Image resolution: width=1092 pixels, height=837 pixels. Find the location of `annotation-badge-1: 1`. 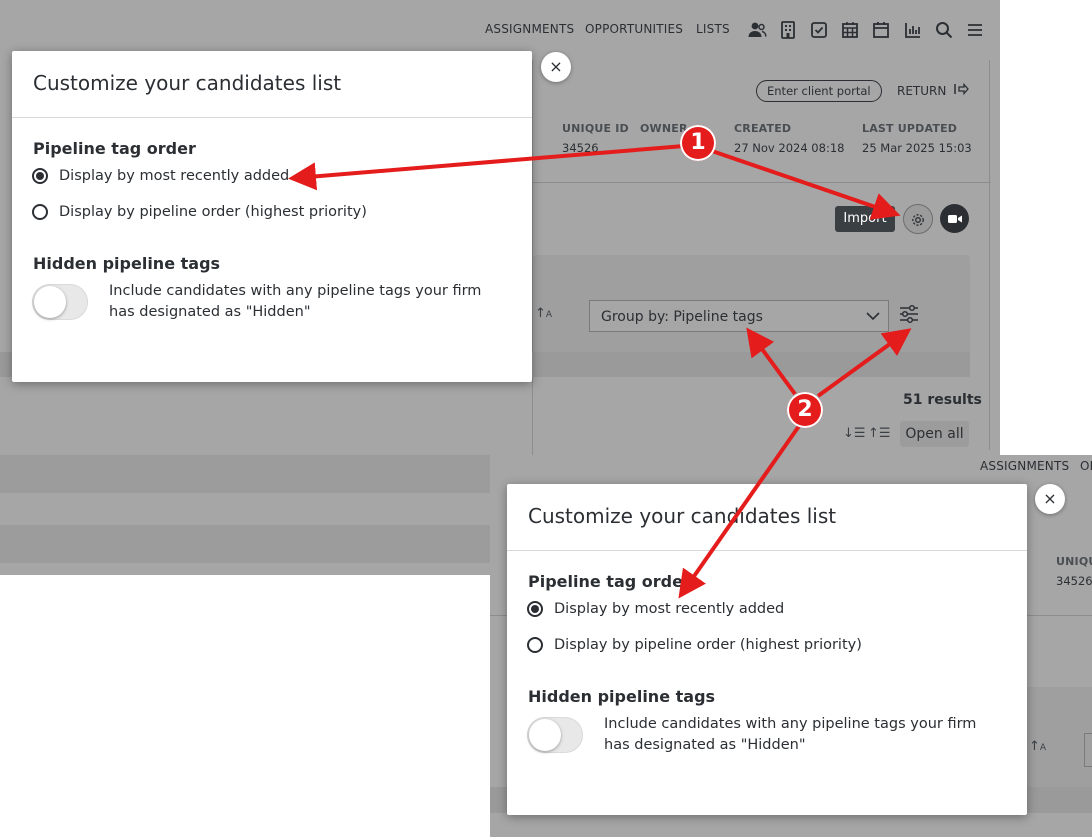

annotation-badge-1: 1 is located at coordinates (698, 143).